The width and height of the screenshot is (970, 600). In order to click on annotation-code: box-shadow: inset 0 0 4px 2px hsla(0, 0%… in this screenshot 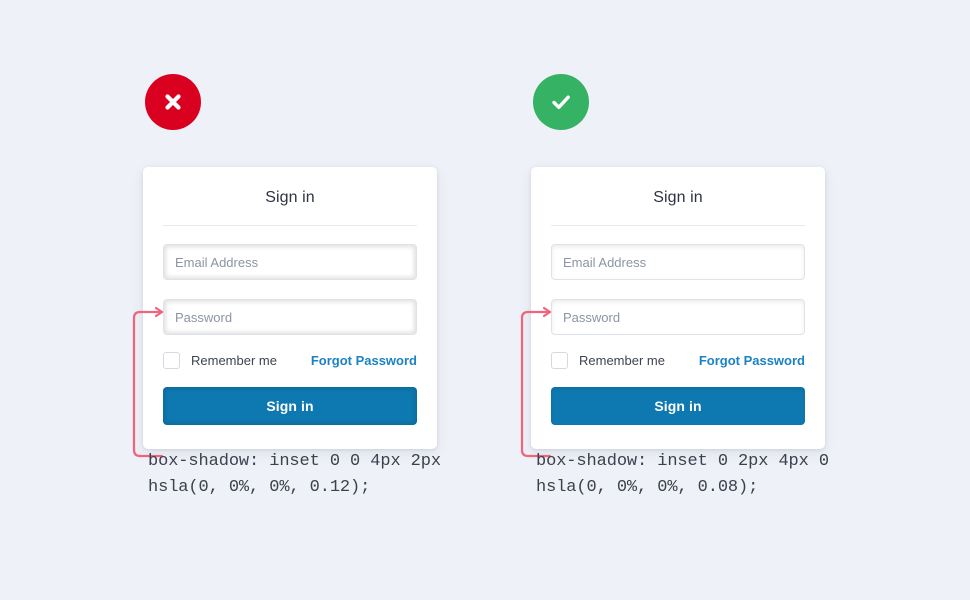, I will do `click(300, 474)`.